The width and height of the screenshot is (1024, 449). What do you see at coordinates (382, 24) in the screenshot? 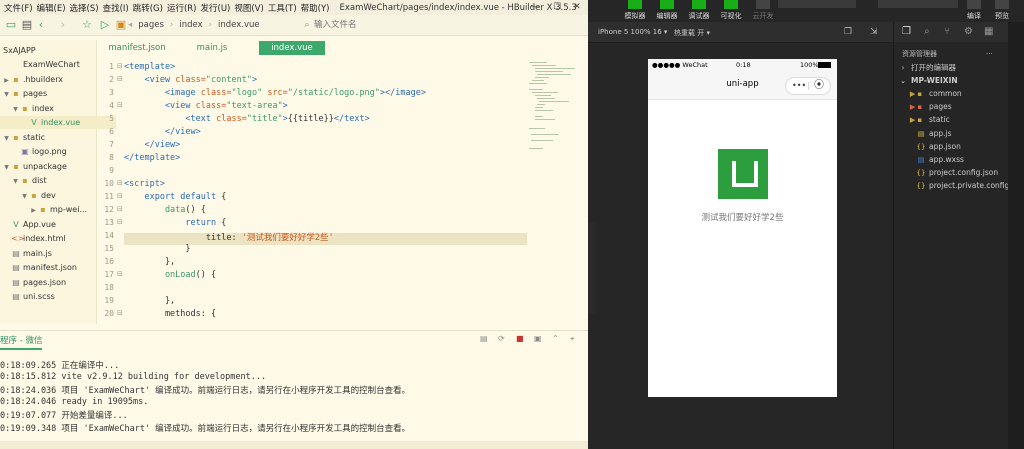
I see `file-search-input` at bounding box center [382, 24].